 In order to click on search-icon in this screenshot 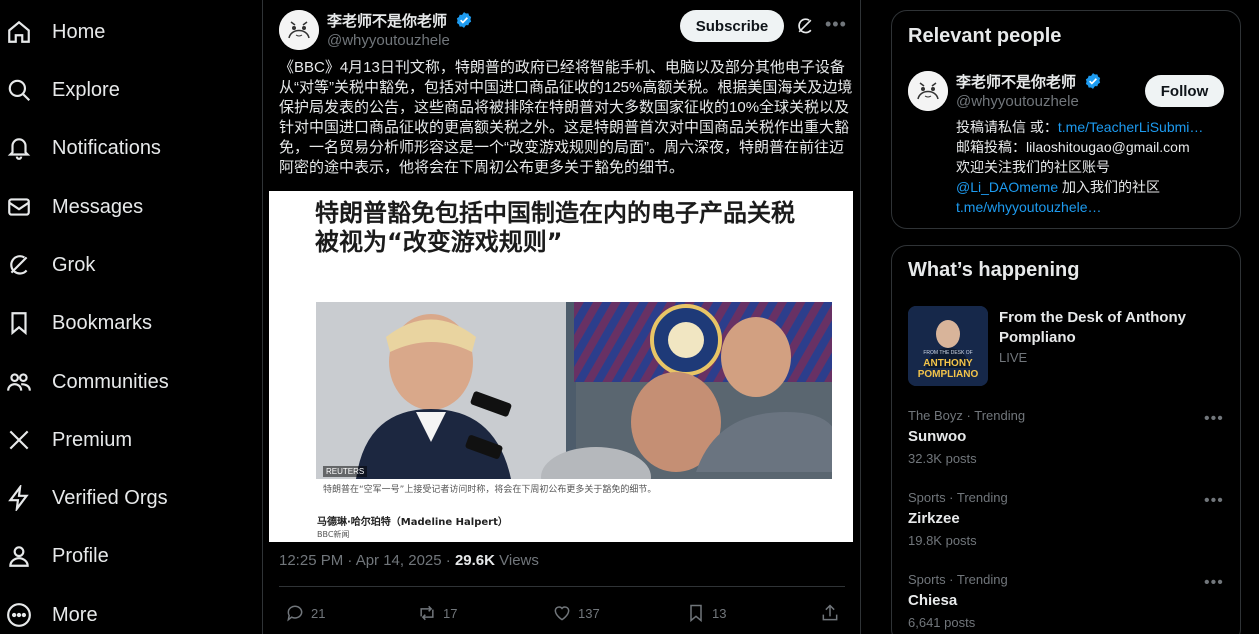, I will do `click(19, 90)`.